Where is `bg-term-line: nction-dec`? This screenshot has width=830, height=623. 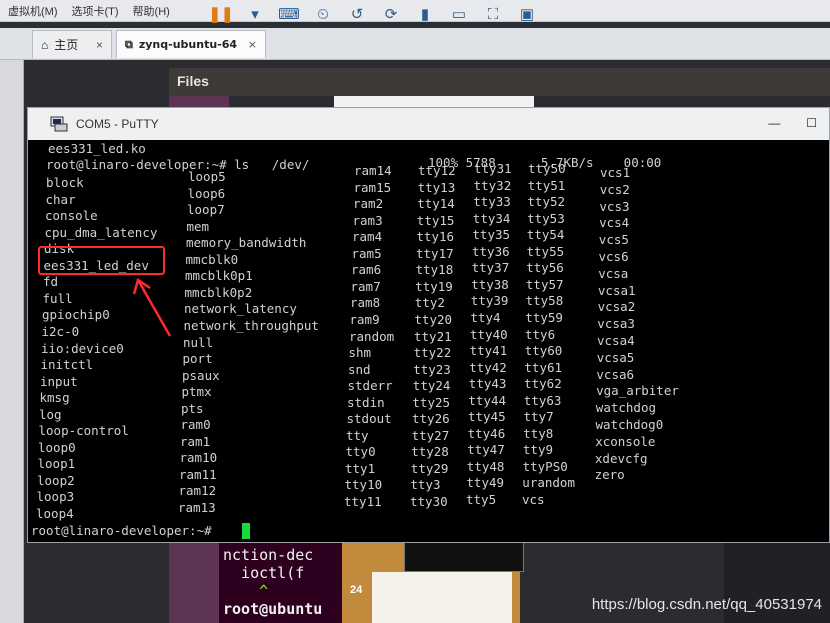 bg-term-line: nction-dec is located at coordinates (268, 555).